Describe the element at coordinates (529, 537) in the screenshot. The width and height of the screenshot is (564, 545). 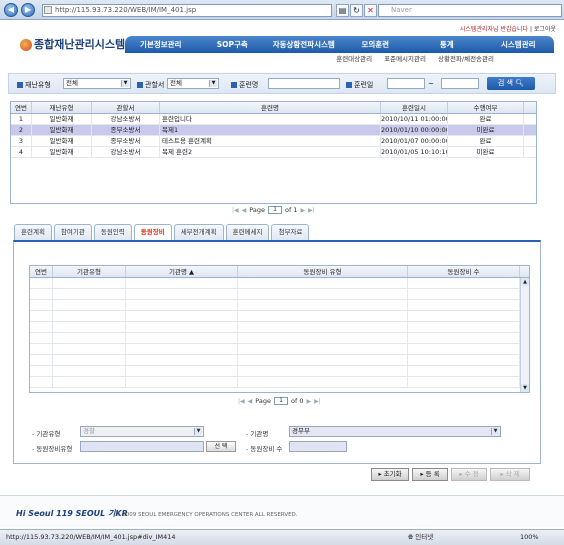
I see `zoom-level: 100%` at that location.